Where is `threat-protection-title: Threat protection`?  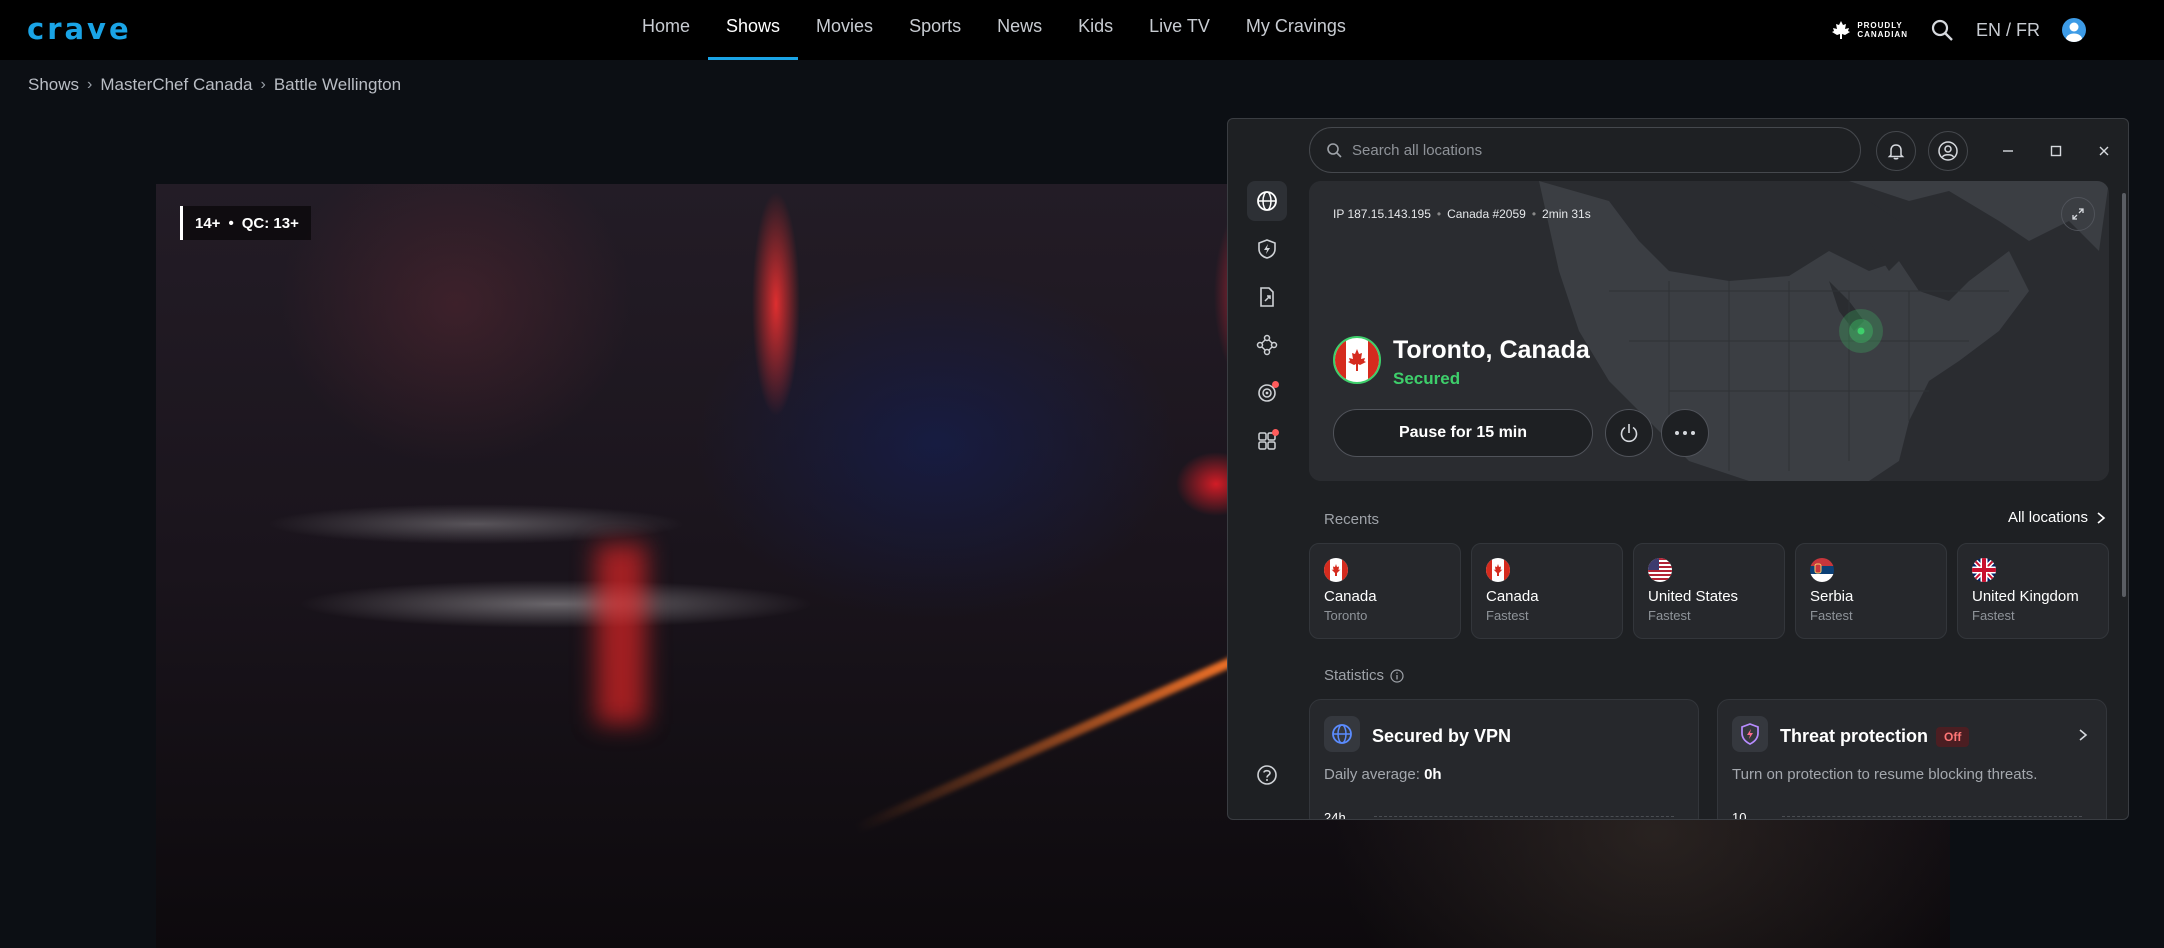 threat-protection-title: Threat protection is located at coordinates (1854, 736).